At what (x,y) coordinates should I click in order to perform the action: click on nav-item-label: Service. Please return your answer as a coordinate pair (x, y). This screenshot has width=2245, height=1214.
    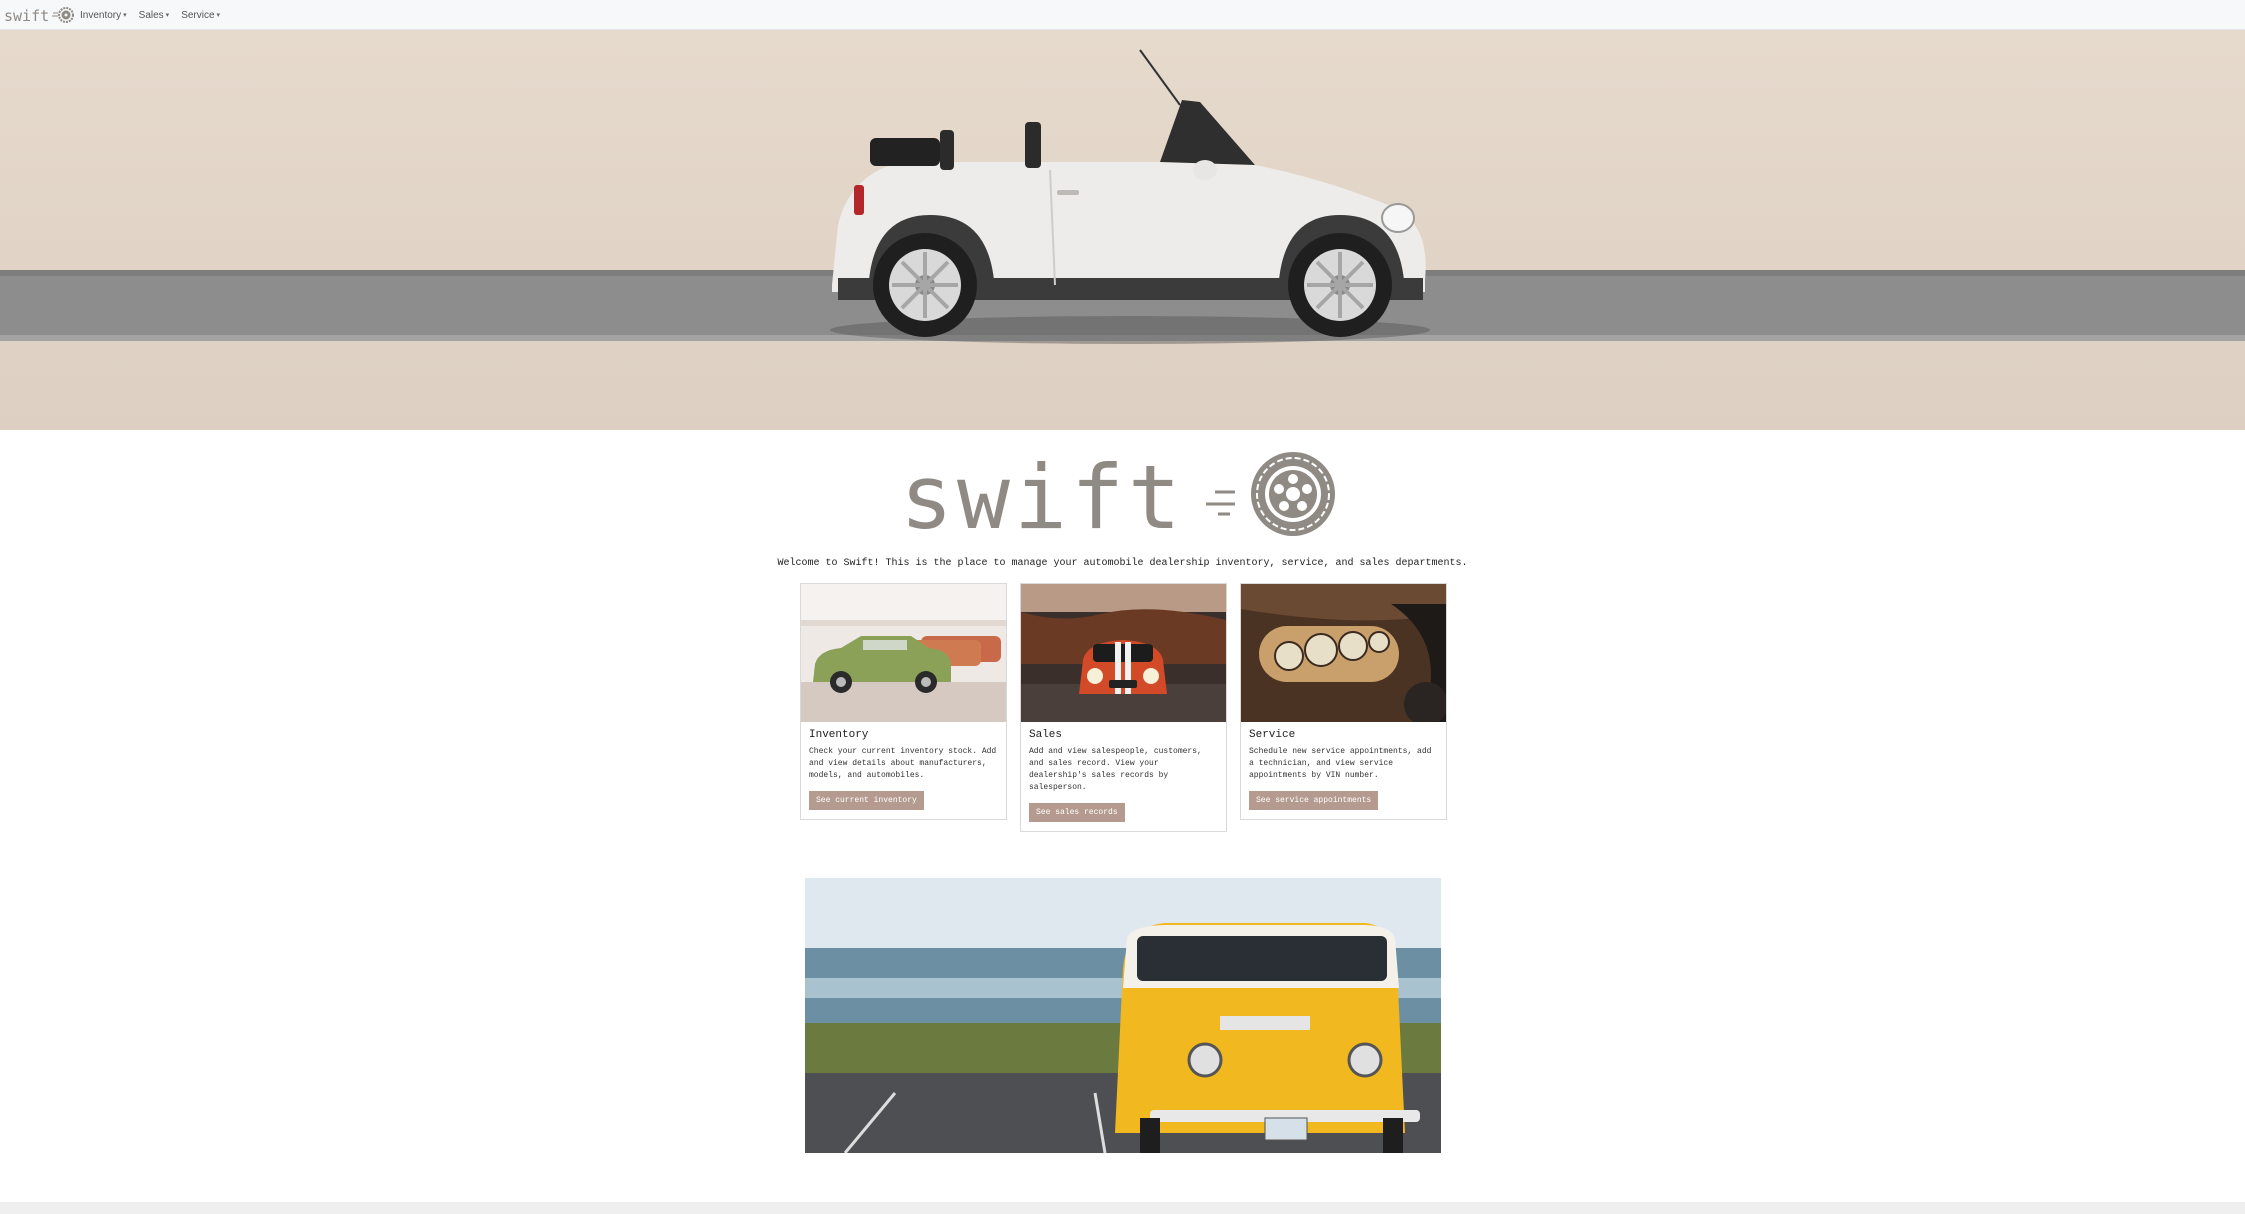
    Looking at the image, I should click on (198, 15).